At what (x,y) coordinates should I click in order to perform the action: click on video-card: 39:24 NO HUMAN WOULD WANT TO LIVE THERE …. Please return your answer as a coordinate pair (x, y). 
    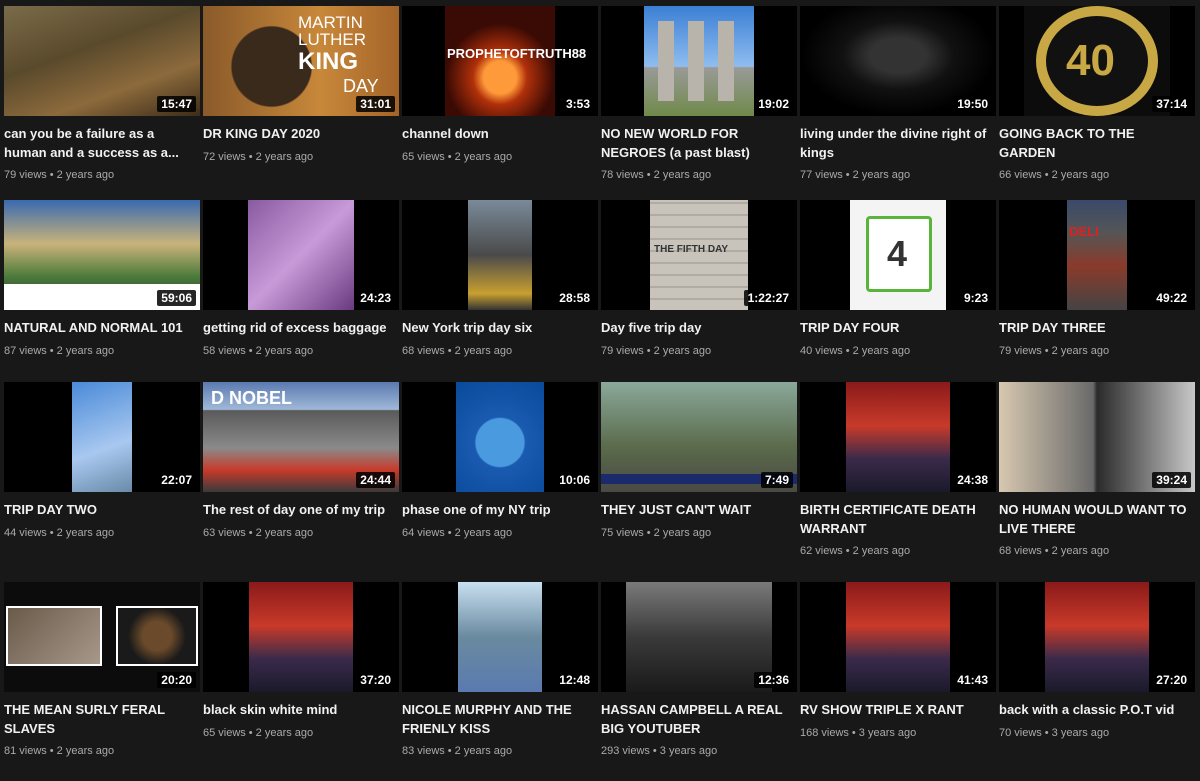
    Looking at the image, I should click on (1097, 482).